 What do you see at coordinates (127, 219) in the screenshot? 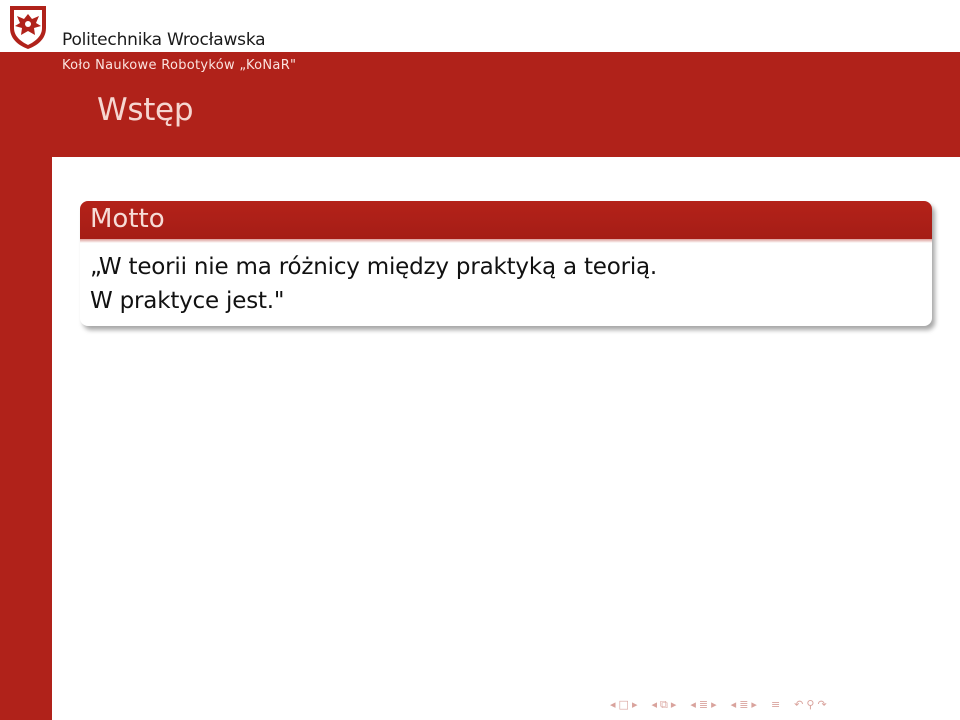
I see `motto-block-title: Motto` at bounding box center [127, 219].